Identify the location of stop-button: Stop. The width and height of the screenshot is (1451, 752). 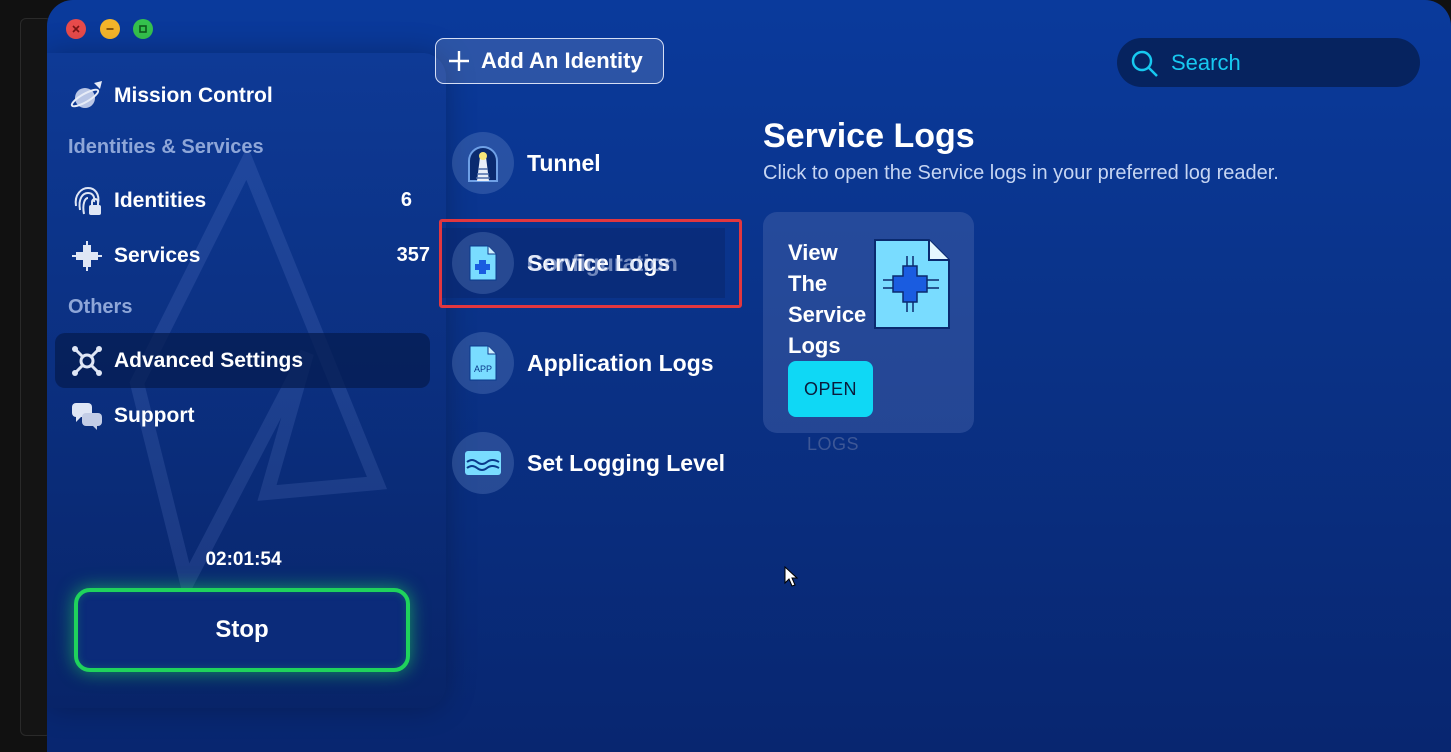
(242, 630).